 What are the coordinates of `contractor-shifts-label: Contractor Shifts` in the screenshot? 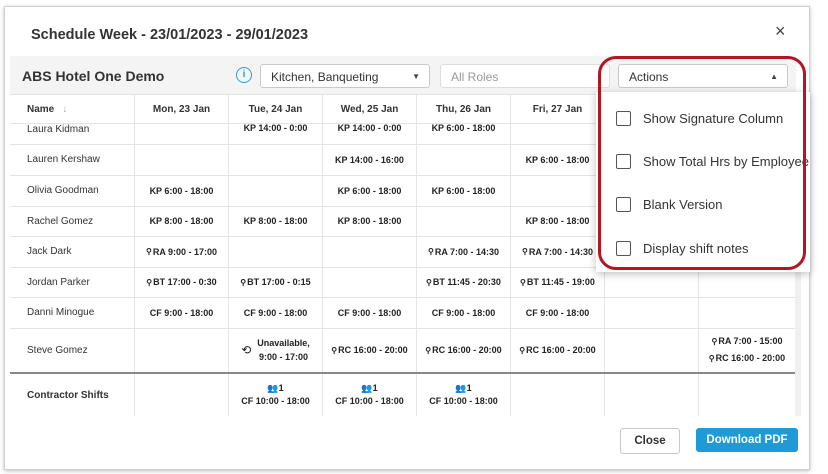 It's located at (72, 395).